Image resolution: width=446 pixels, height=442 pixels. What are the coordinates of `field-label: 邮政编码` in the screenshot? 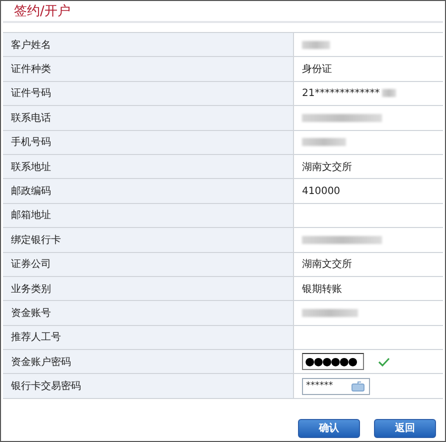 It's located at (148, 191).